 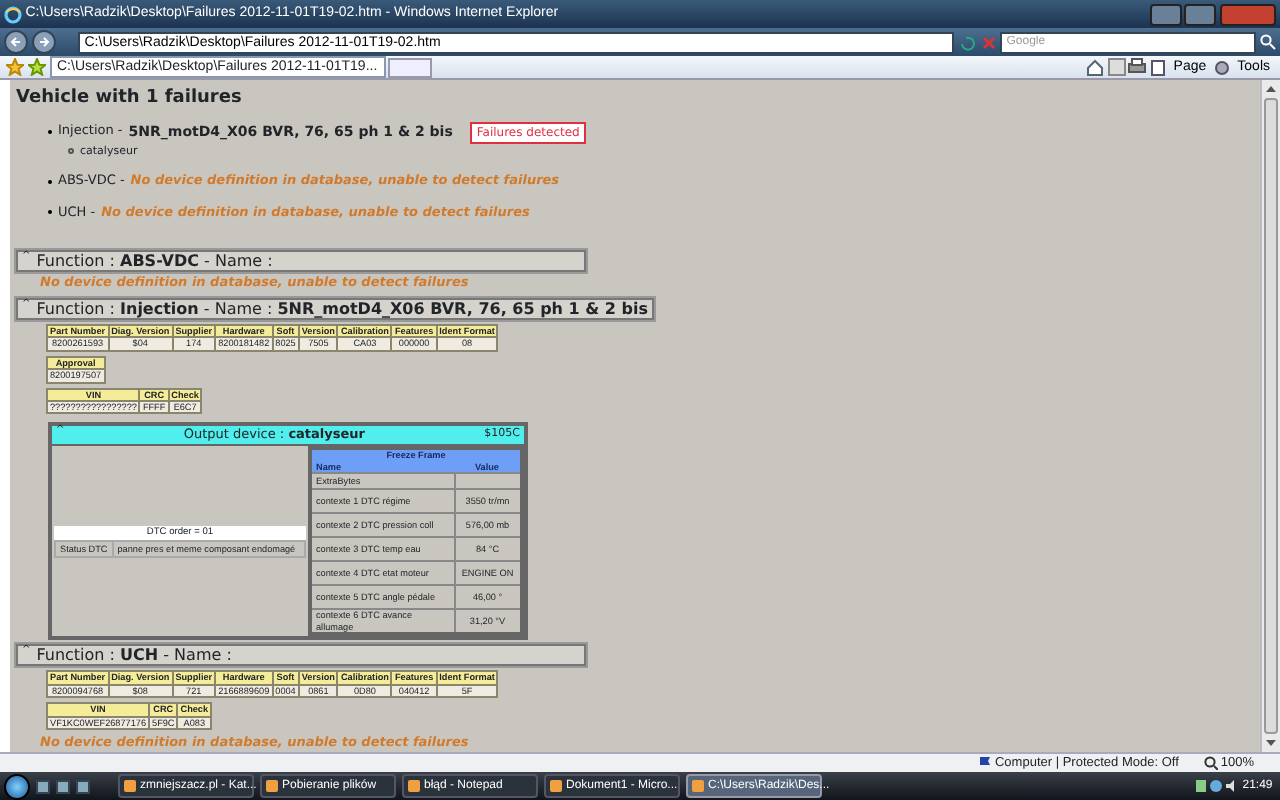 I want to click on page-heading: Vehicle with 1 failures, so click(x=130, y=99).